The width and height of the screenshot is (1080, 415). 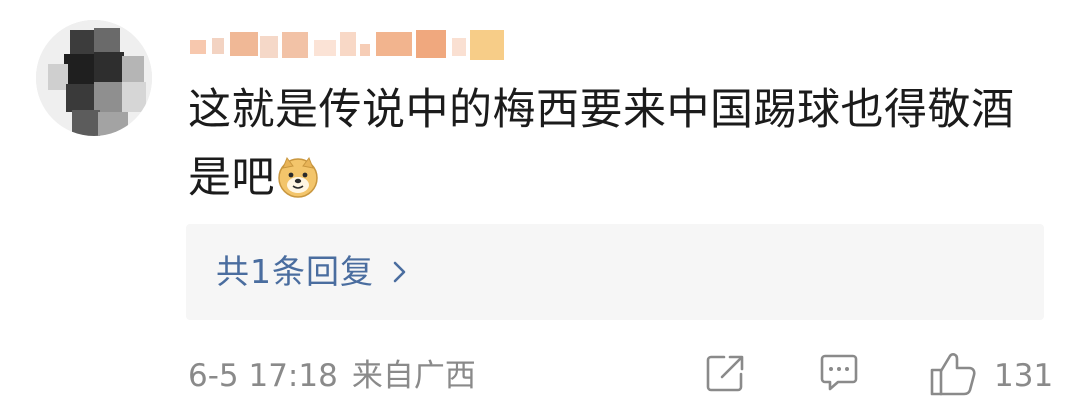 What do you see at coordinates (623, 178) in the screenshot?
I see `comment-line-2: 是吧` at bounding box center [623, 178].